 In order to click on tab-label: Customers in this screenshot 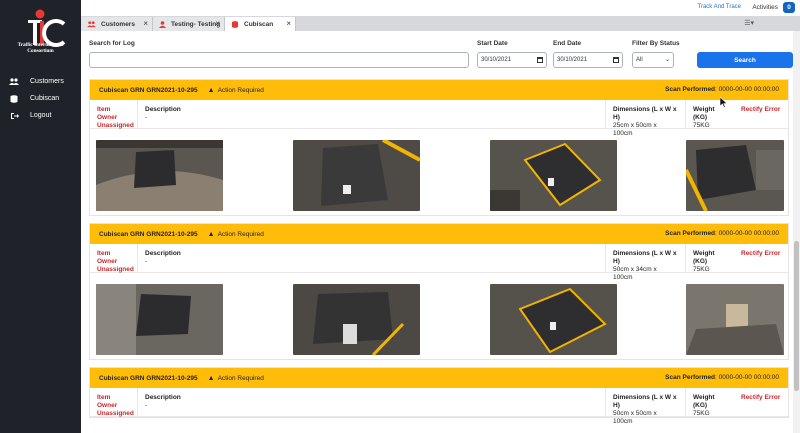, I will do `click(118, 24)`.